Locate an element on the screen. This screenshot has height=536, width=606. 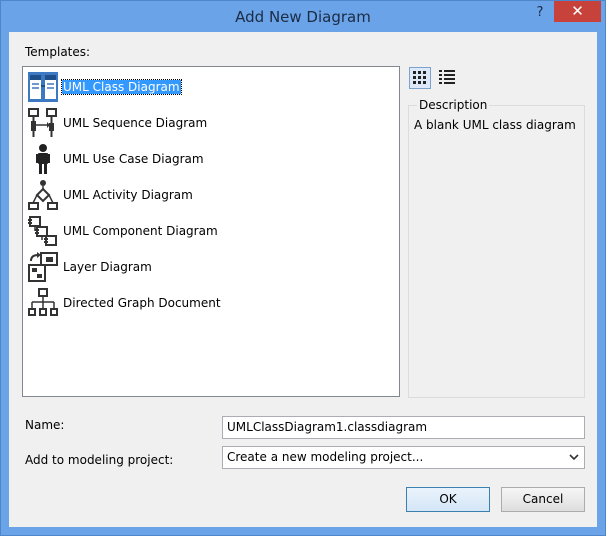
template-uml-activity-diagram: UML Activity Diagram is located at coordinates (207, 196).